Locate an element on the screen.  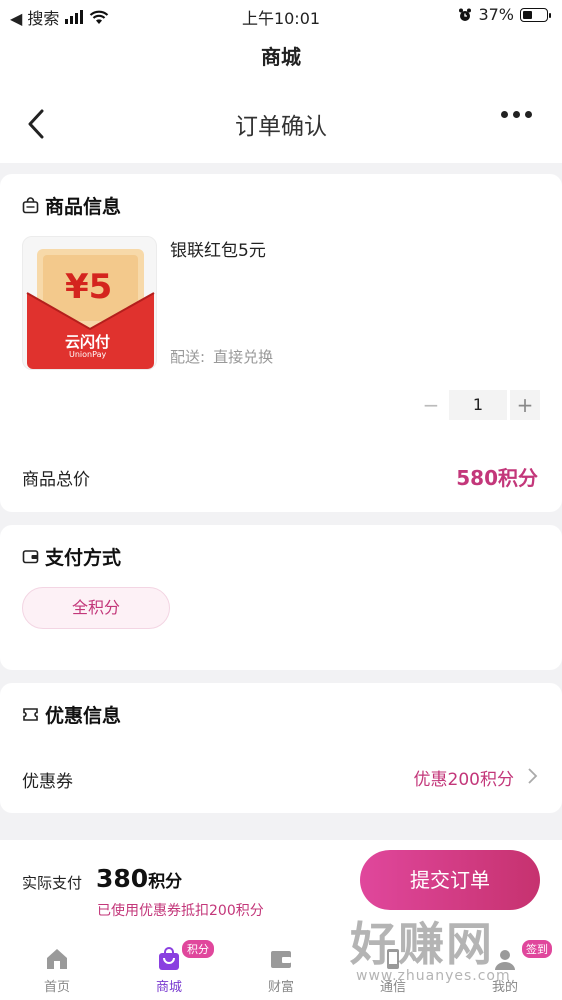
more-menu-icon is located at coordinates (516, 114).